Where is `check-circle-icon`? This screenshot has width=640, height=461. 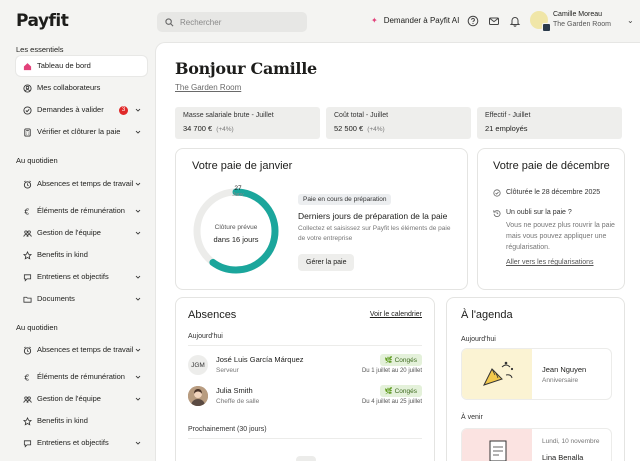
check-circle-icon is located at coordinates (27, 110).